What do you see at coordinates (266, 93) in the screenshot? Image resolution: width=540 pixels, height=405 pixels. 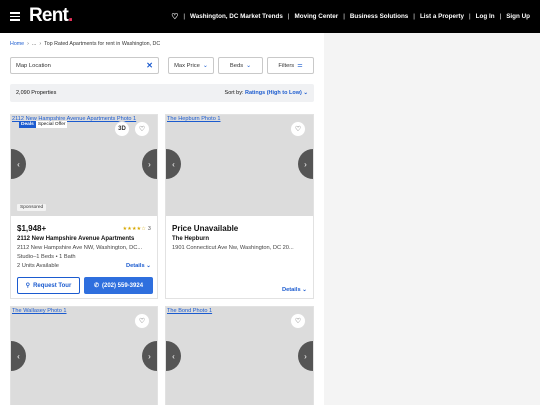 I see `sort-dropdown: Sort by: Ratings (High to Low) ⌄` at bounding box center [266, 93].